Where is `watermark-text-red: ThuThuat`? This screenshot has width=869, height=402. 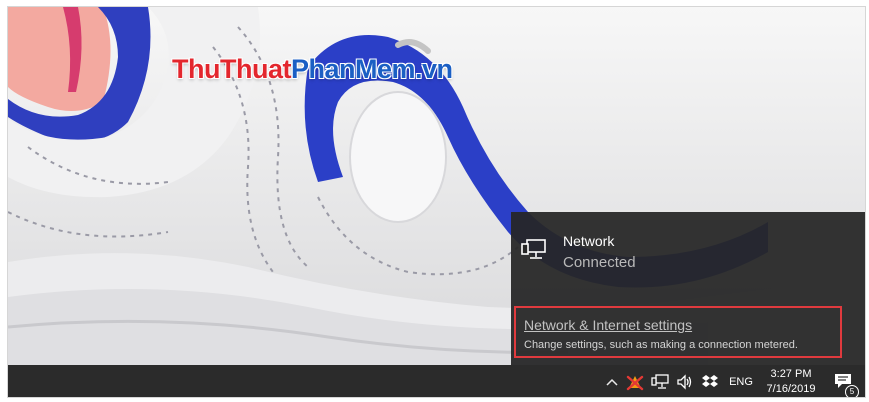
watermark-text-red: ThuThuat is located at coordinates (231, 69).